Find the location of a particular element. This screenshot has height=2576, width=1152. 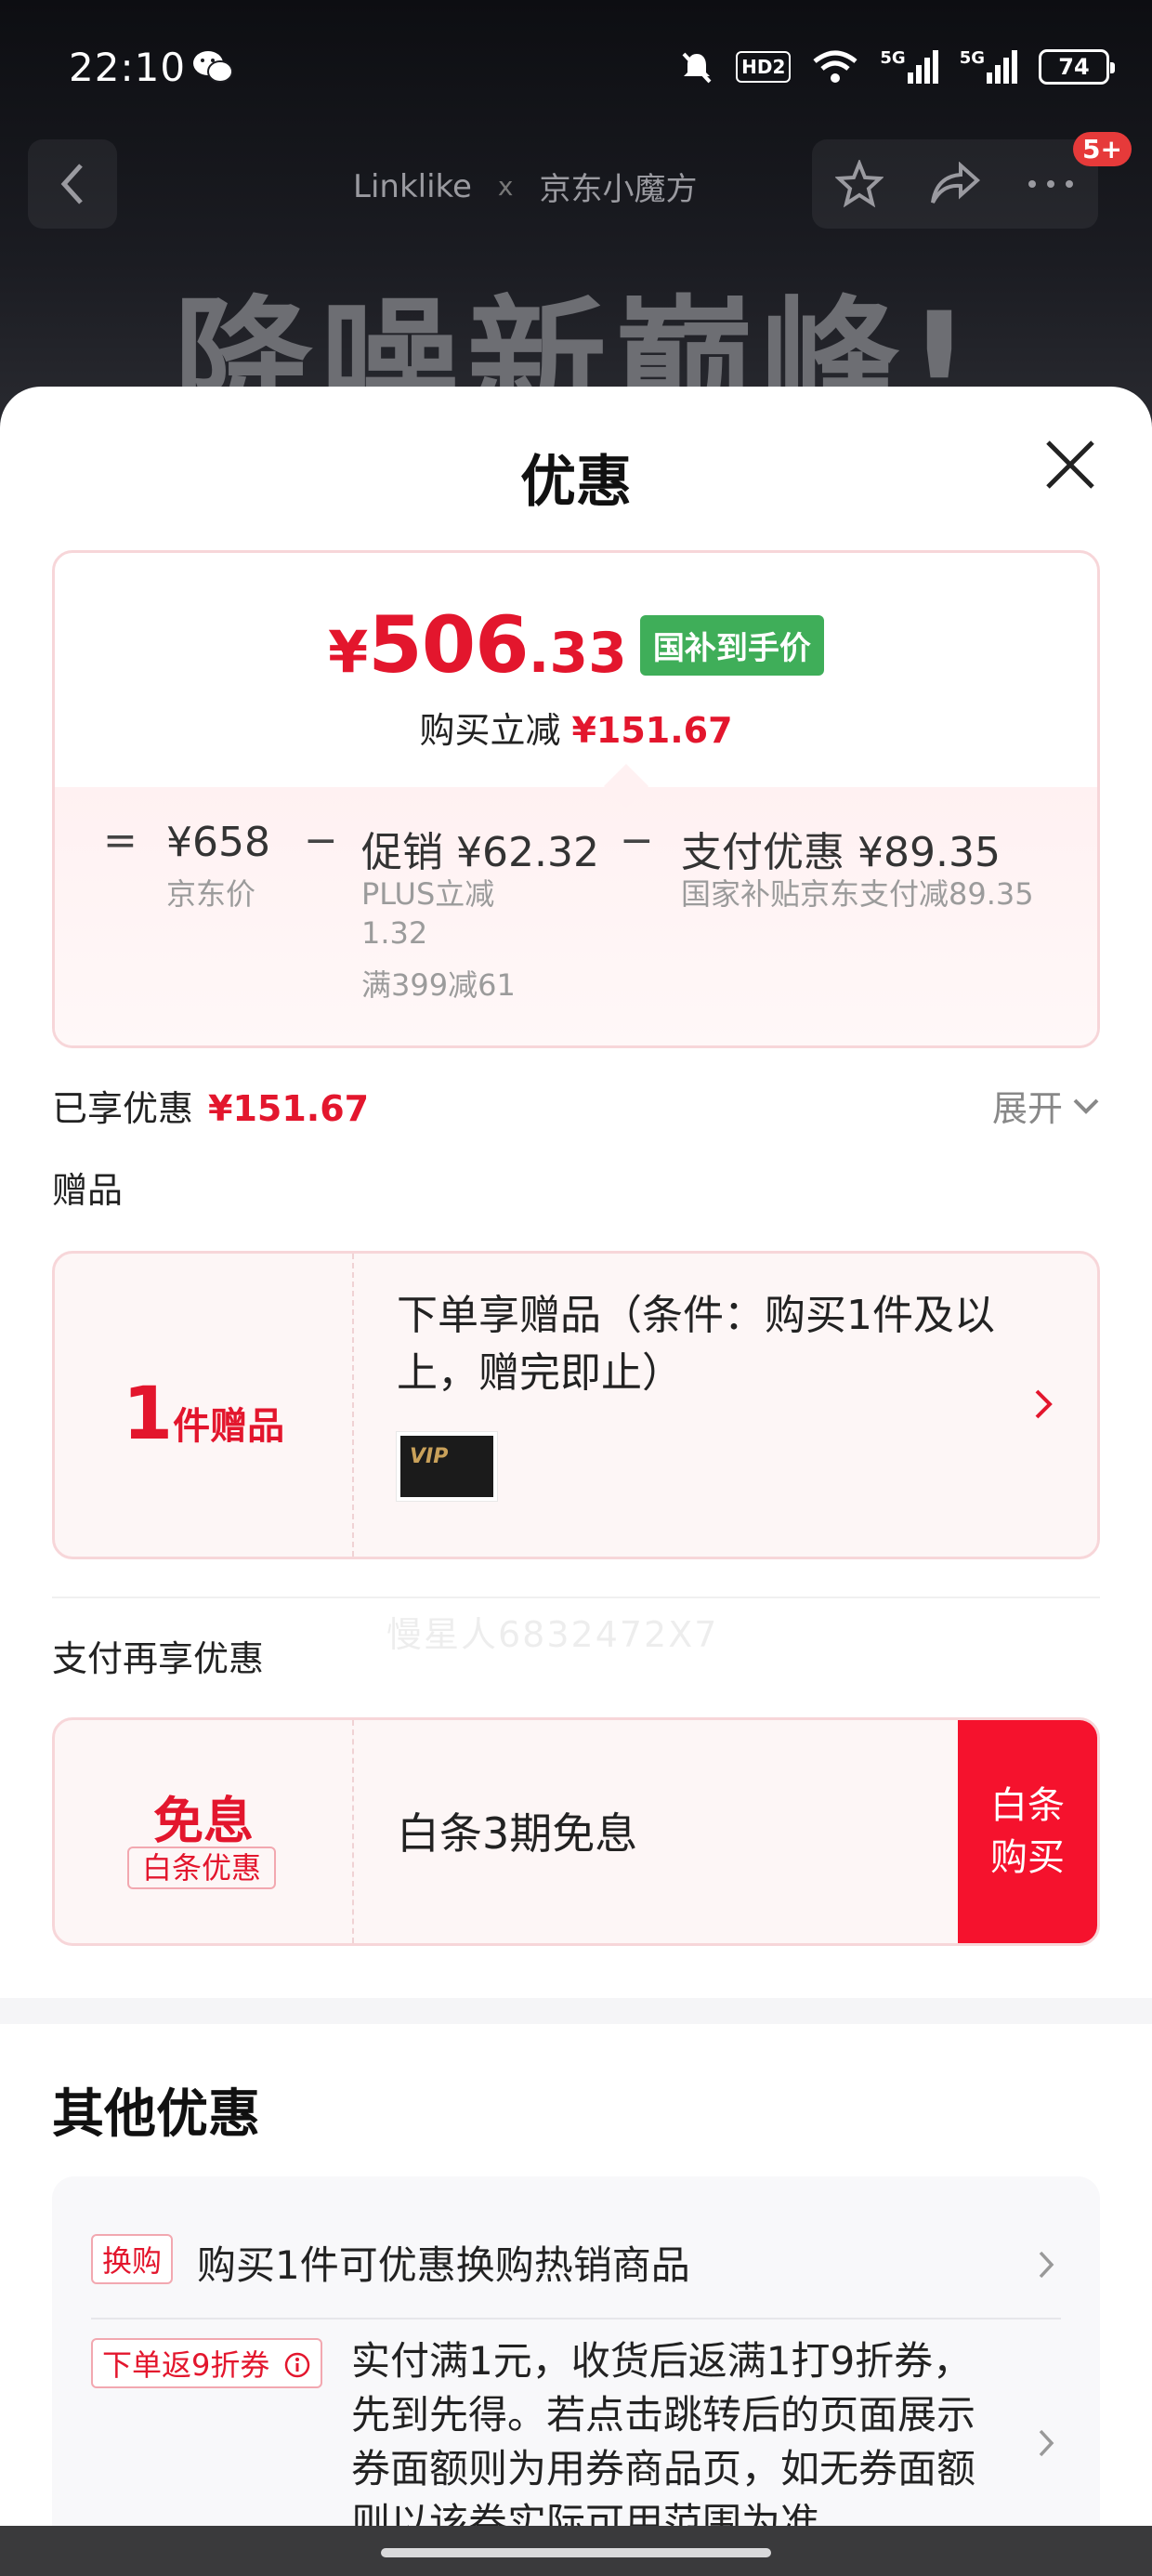

share-icon is located at coordinates (955, 184).